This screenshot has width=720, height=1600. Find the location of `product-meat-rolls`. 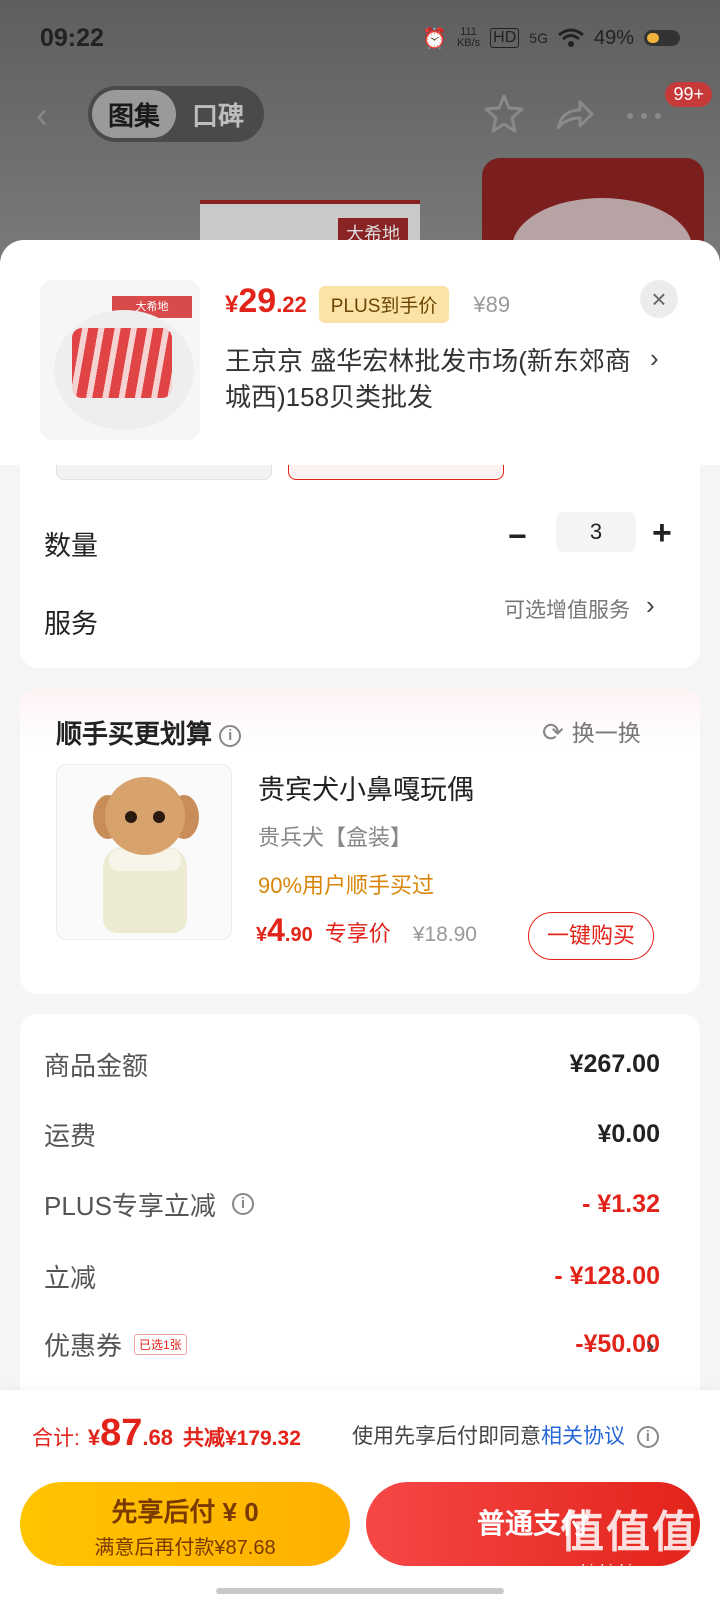

product-meat-rolls is located at coordinates (122, 363).